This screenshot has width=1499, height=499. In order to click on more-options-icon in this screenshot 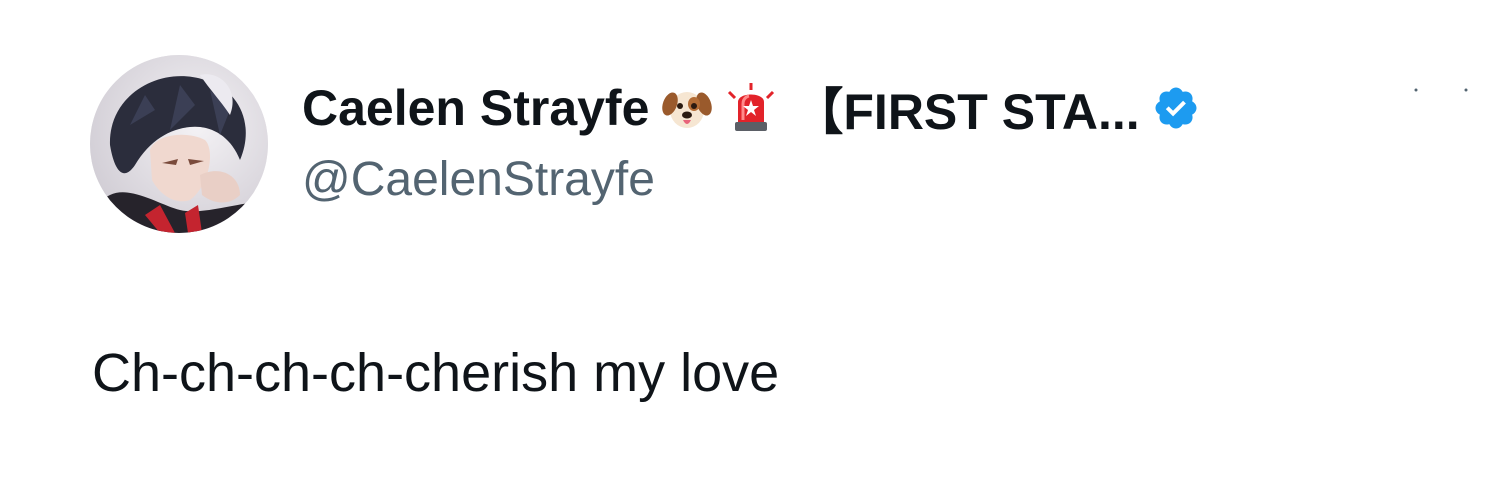, I will do `click(1443, 92)`.